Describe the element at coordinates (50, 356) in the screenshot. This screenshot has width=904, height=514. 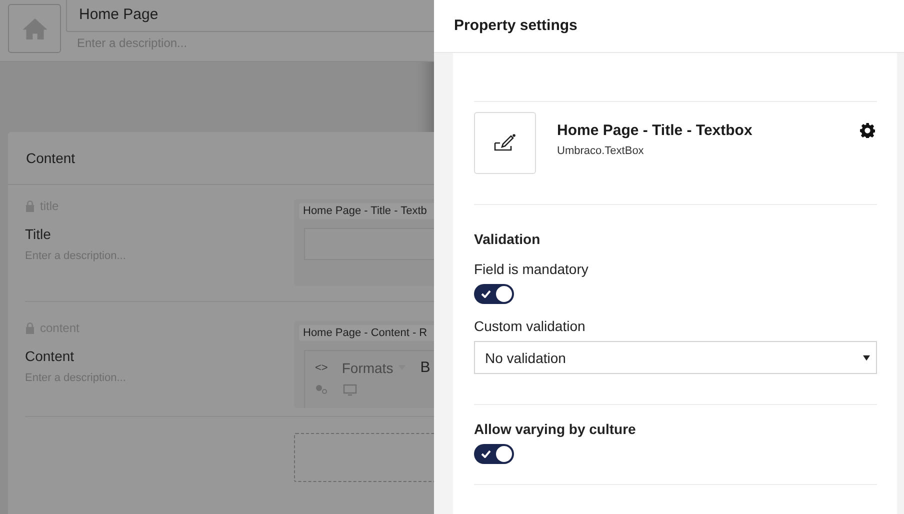
I see `property-label: Content` at that location.